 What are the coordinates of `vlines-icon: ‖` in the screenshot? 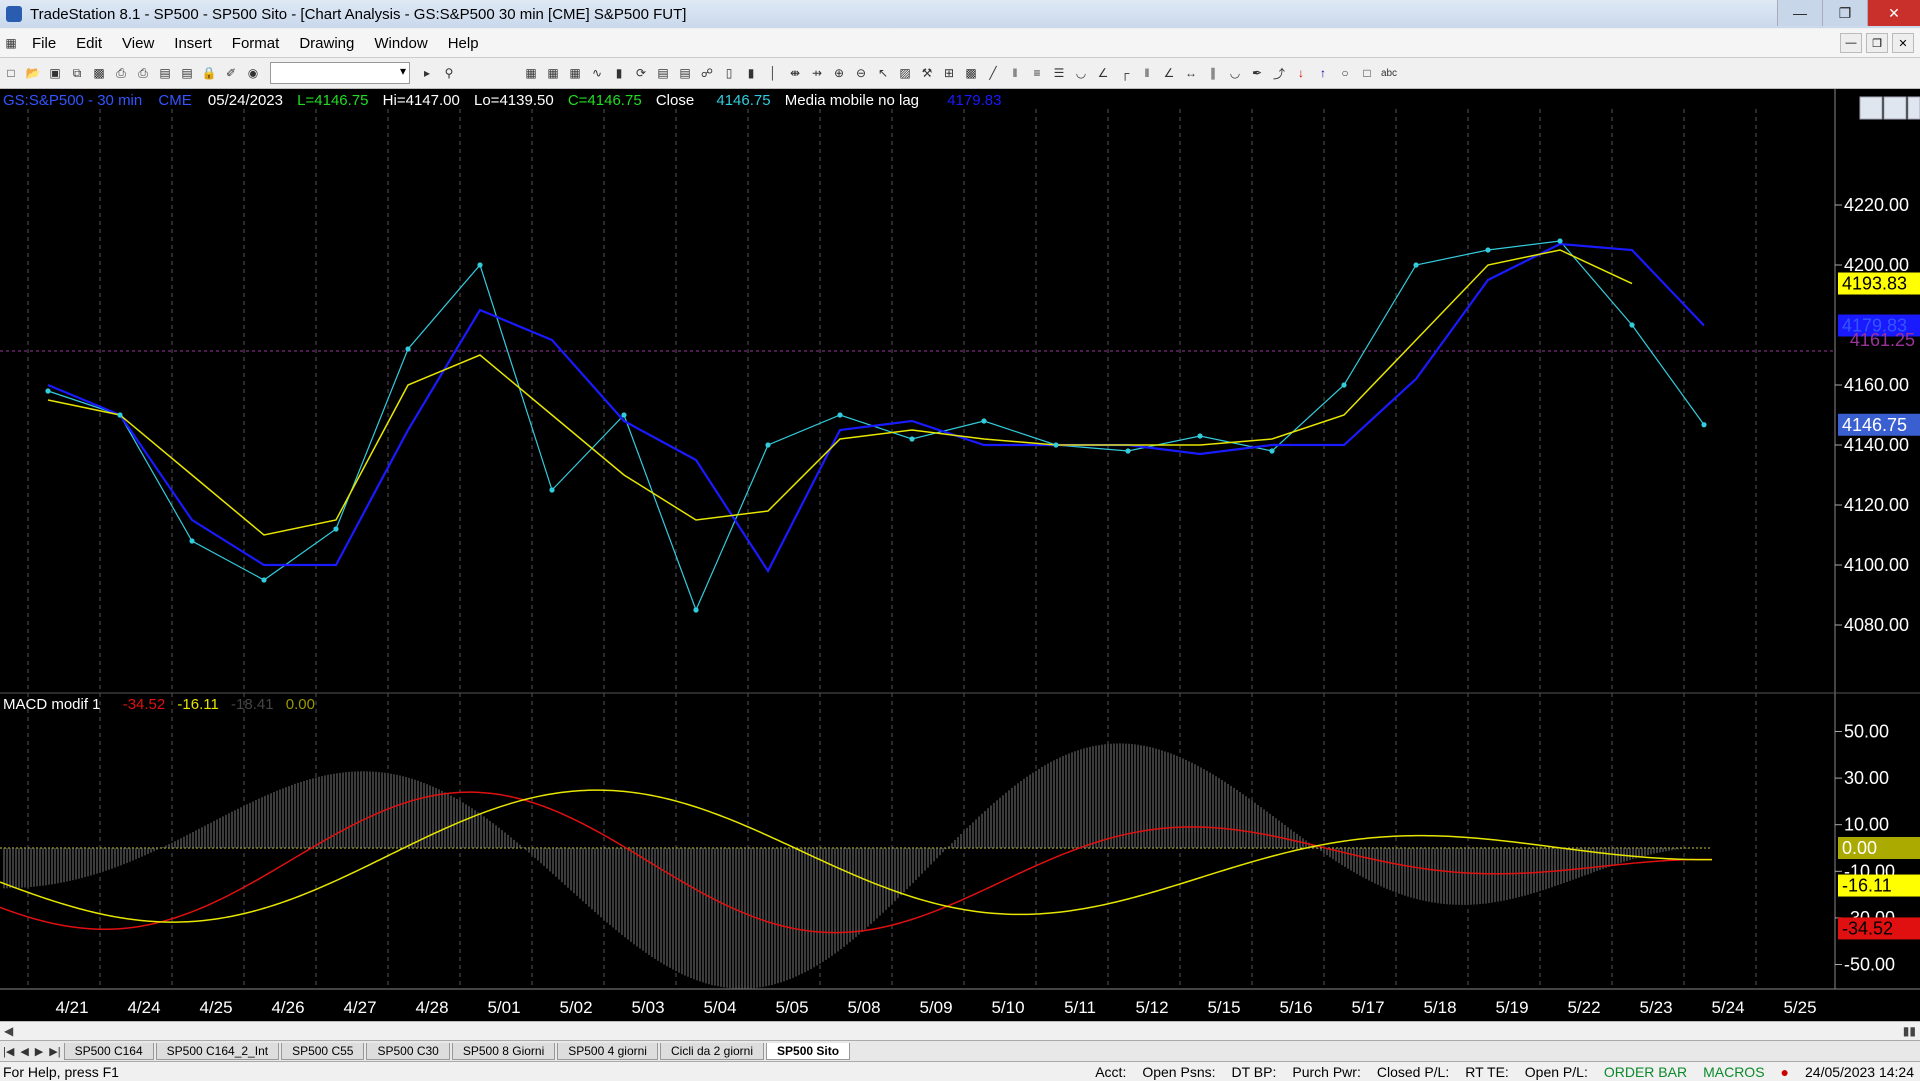 It's located at (1015, 73).